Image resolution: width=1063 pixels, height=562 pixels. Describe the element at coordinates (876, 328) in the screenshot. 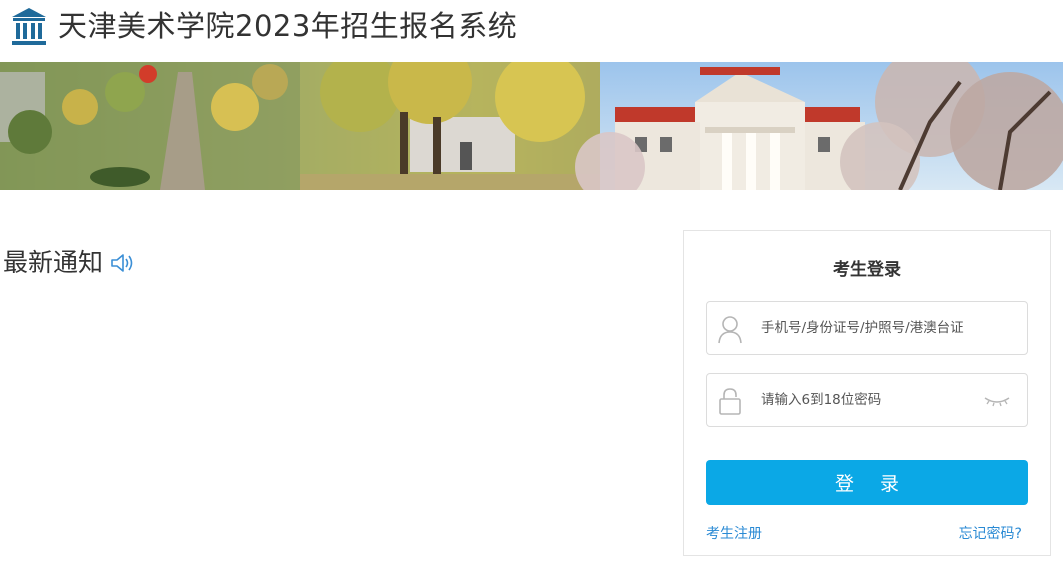

I see `username-input` at that location.